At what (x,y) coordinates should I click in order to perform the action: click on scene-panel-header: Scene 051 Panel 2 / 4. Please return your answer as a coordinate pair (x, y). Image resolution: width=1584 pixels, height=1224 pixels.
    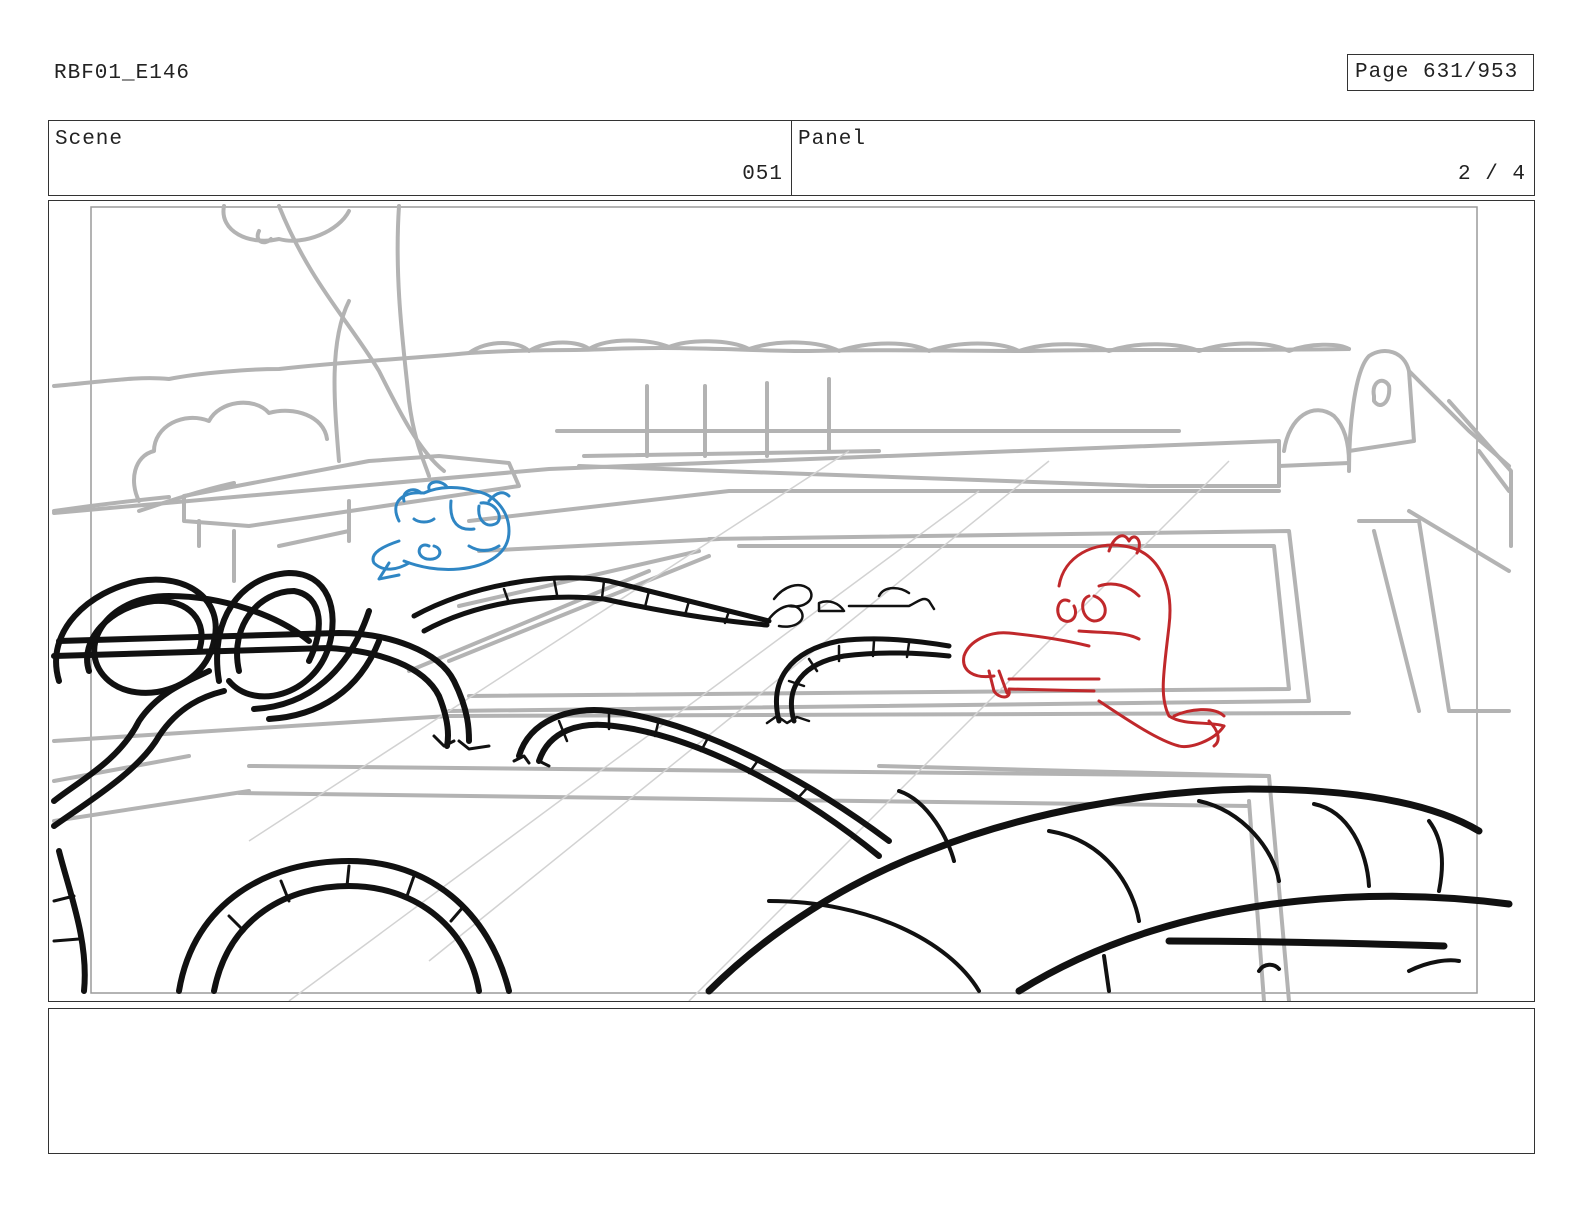
    Looking at the image, I should click on (791, 158).